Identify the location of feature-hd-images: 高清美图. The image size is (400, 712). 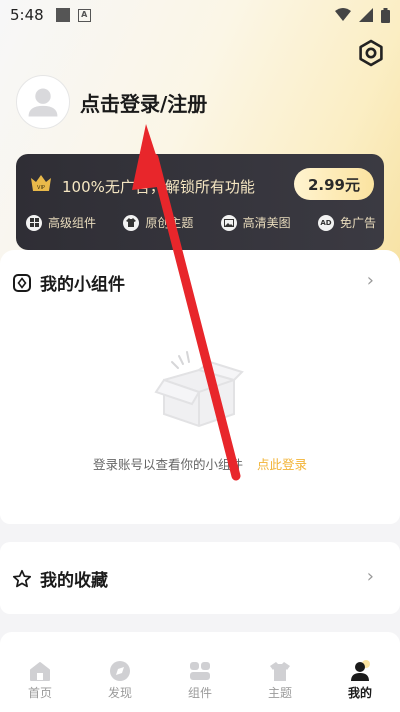
(255, 222).